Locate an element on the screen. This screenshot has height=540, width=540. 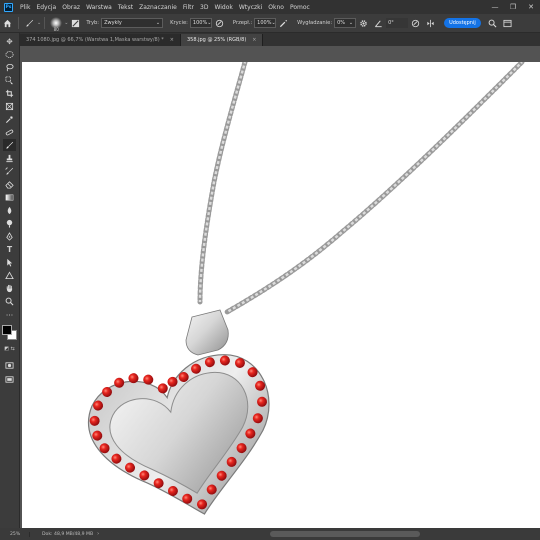
quick-mask-icon is located at coordinates (9, 365).